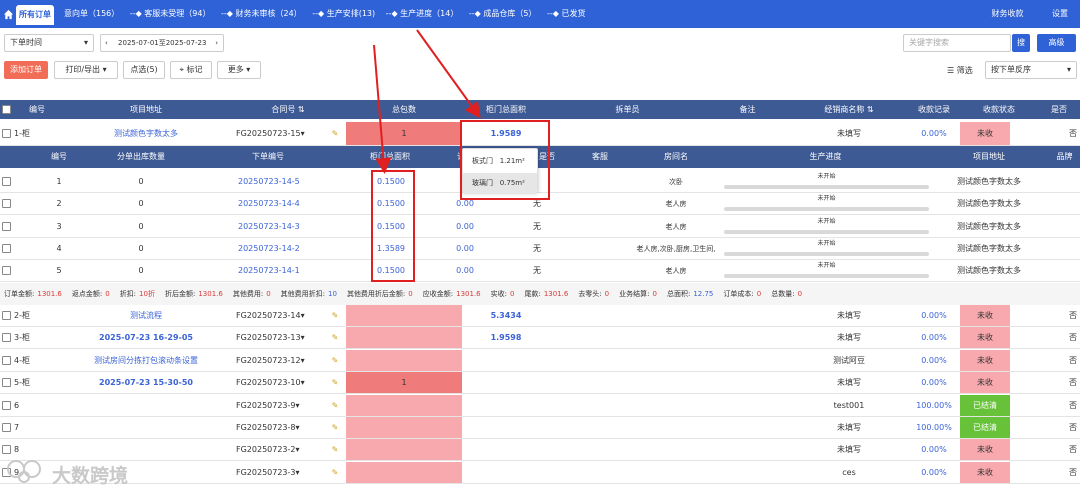 Image resolution: width=1080 pixels, height=488 pixels. Describe the element at coordinates (86, 70) in the screenshot. I see `print-export-button: 打印/导出 ▾` at that location.